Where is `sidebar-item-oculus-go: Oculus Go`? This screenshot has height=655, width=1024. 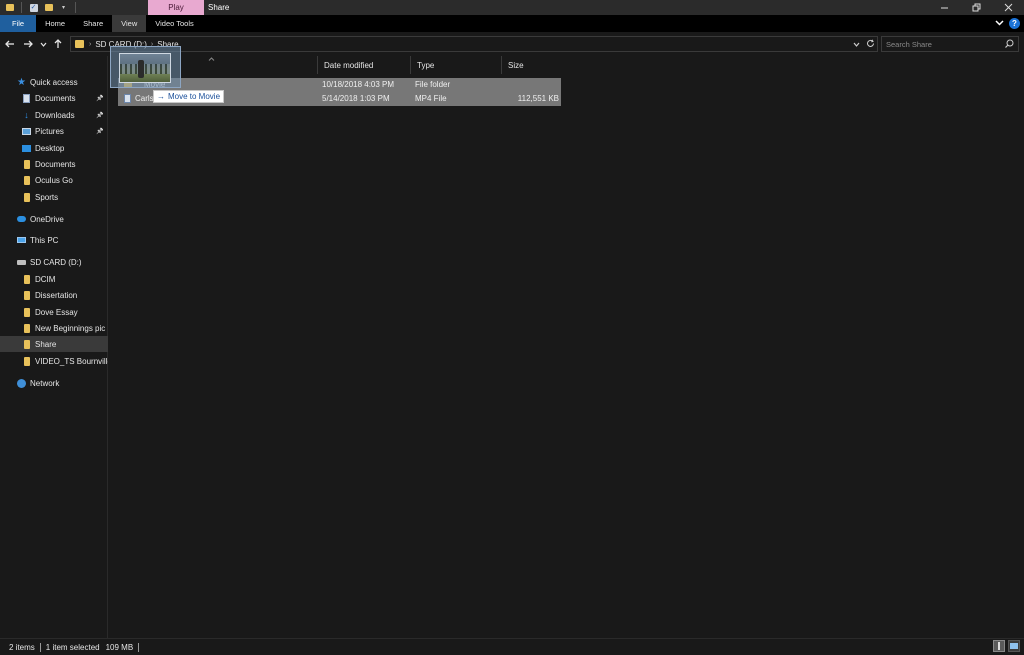 sidebar-item-oculus-go: Oculus Go is located at coordinates (54, 180).